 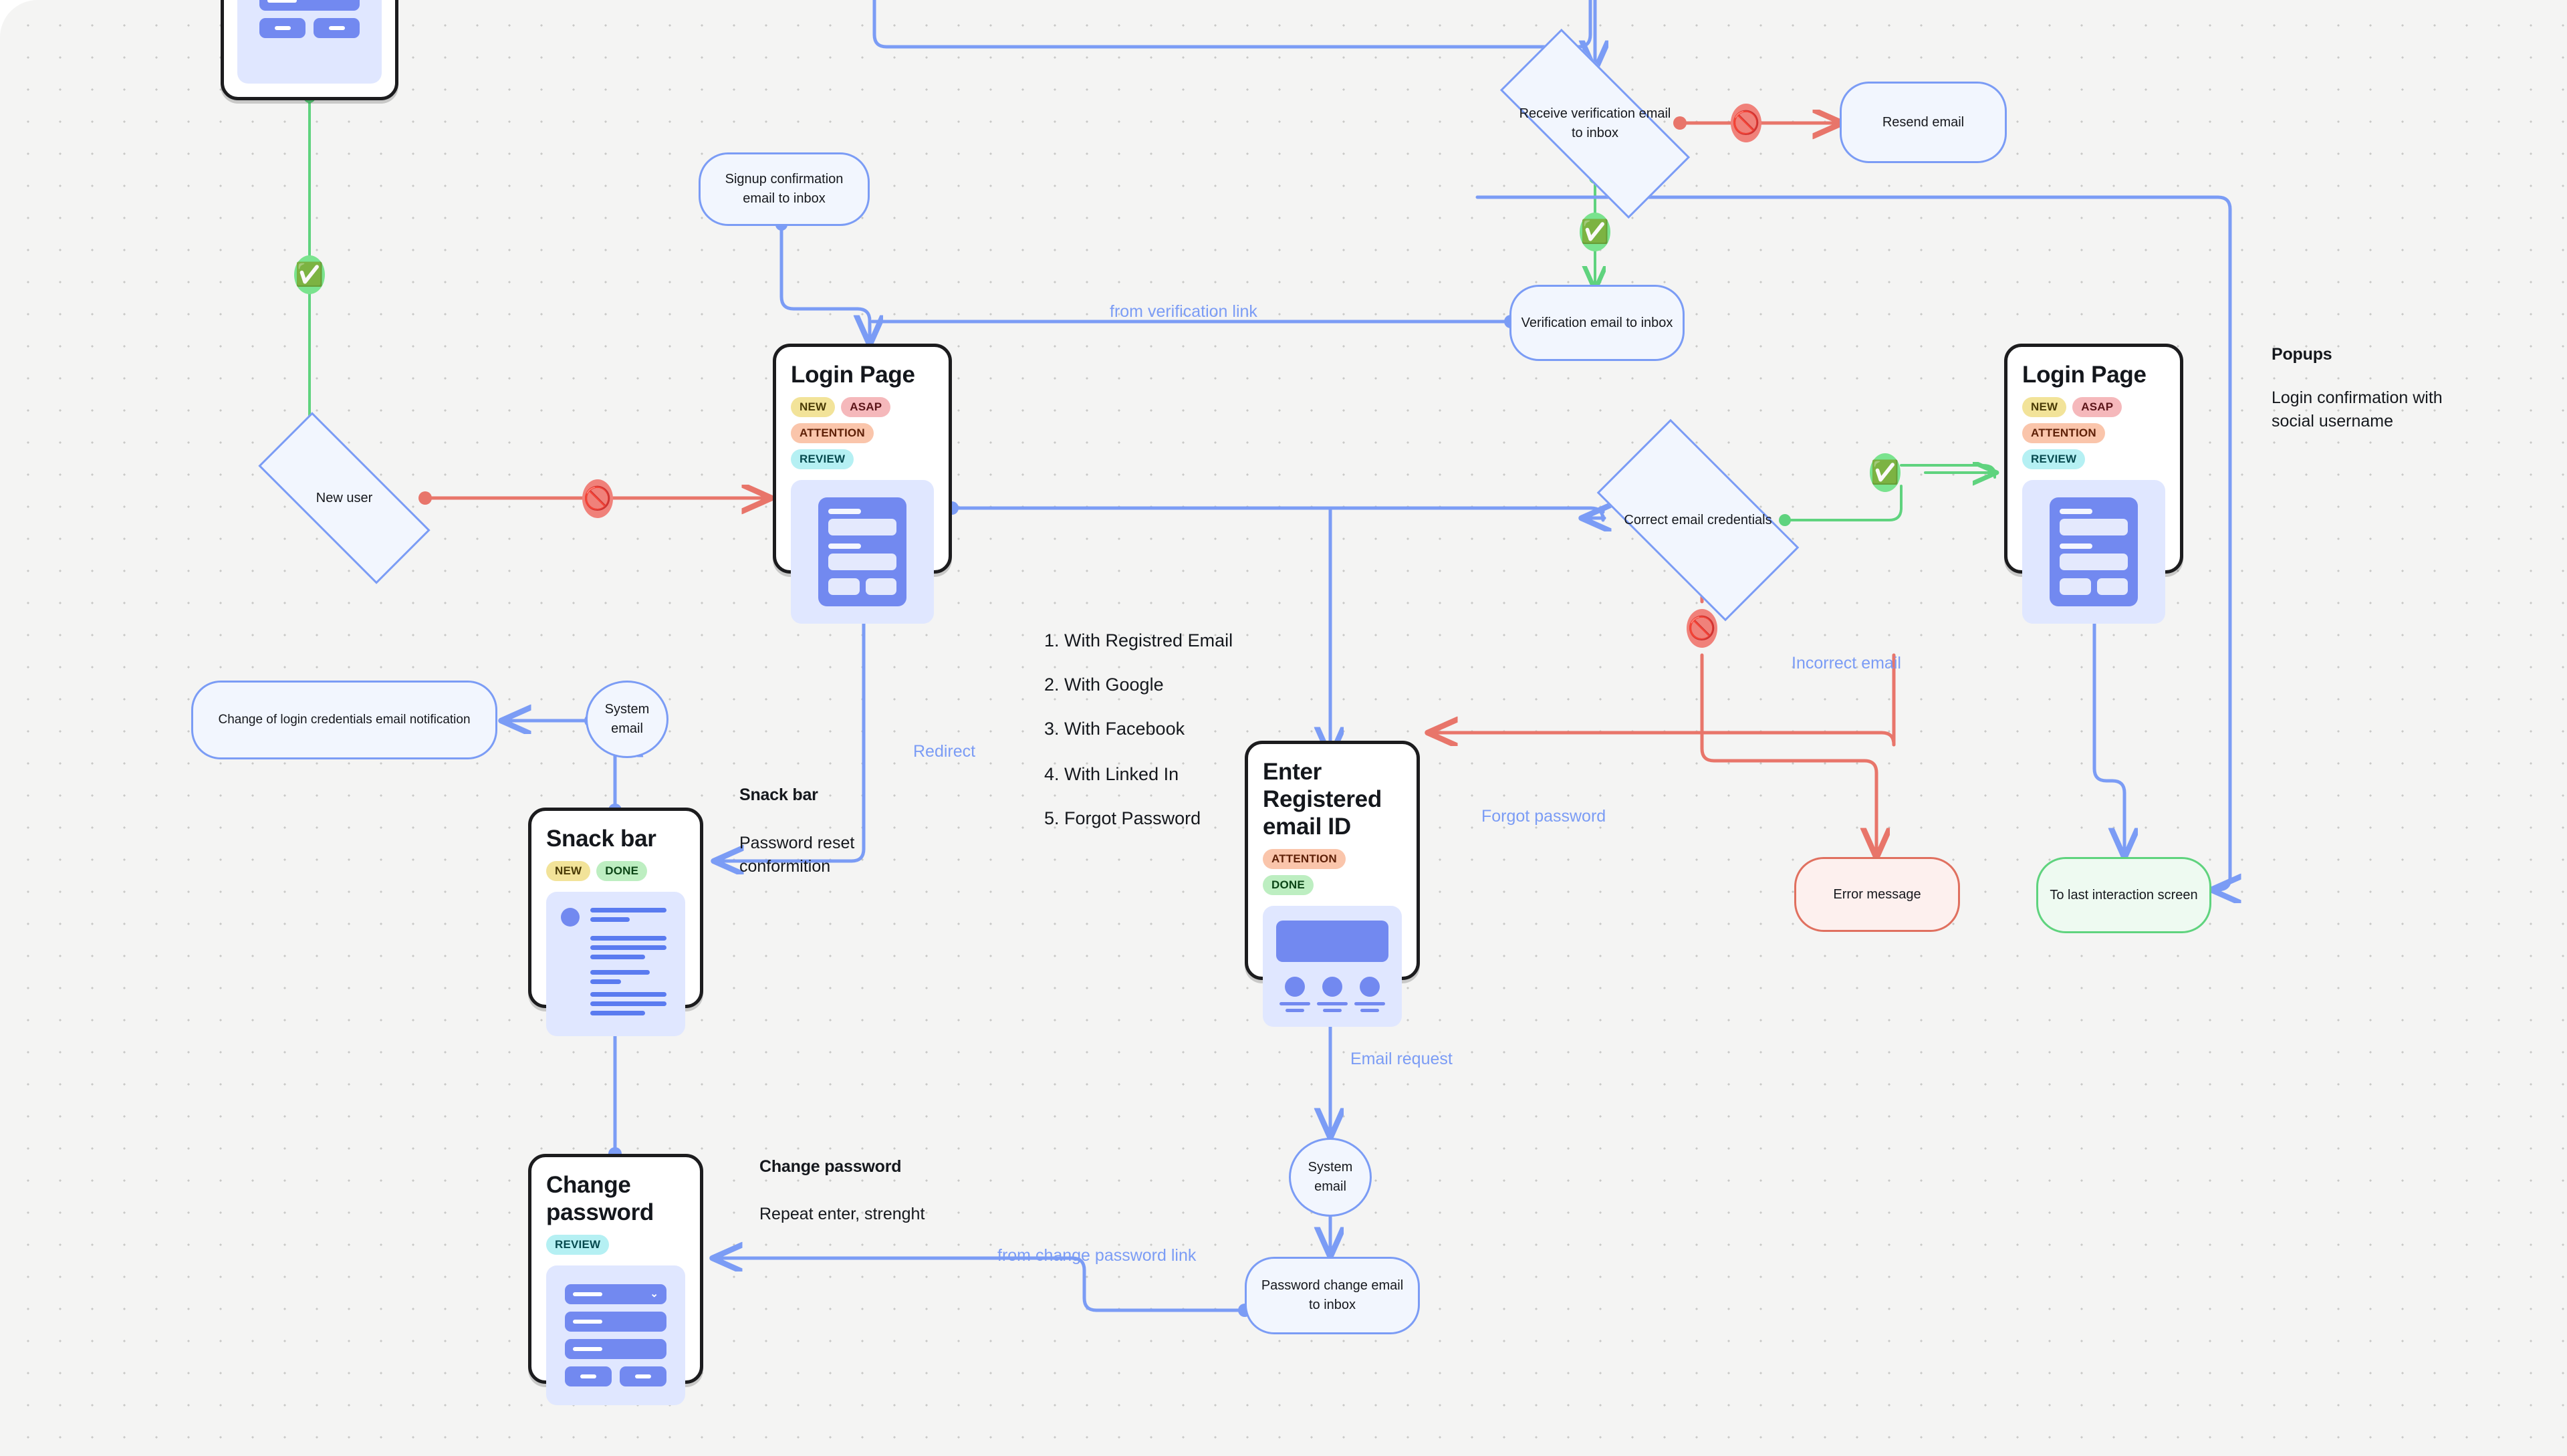 I want to click on login-option-4: 4. With Linked In, so click(x=1111, y=774).